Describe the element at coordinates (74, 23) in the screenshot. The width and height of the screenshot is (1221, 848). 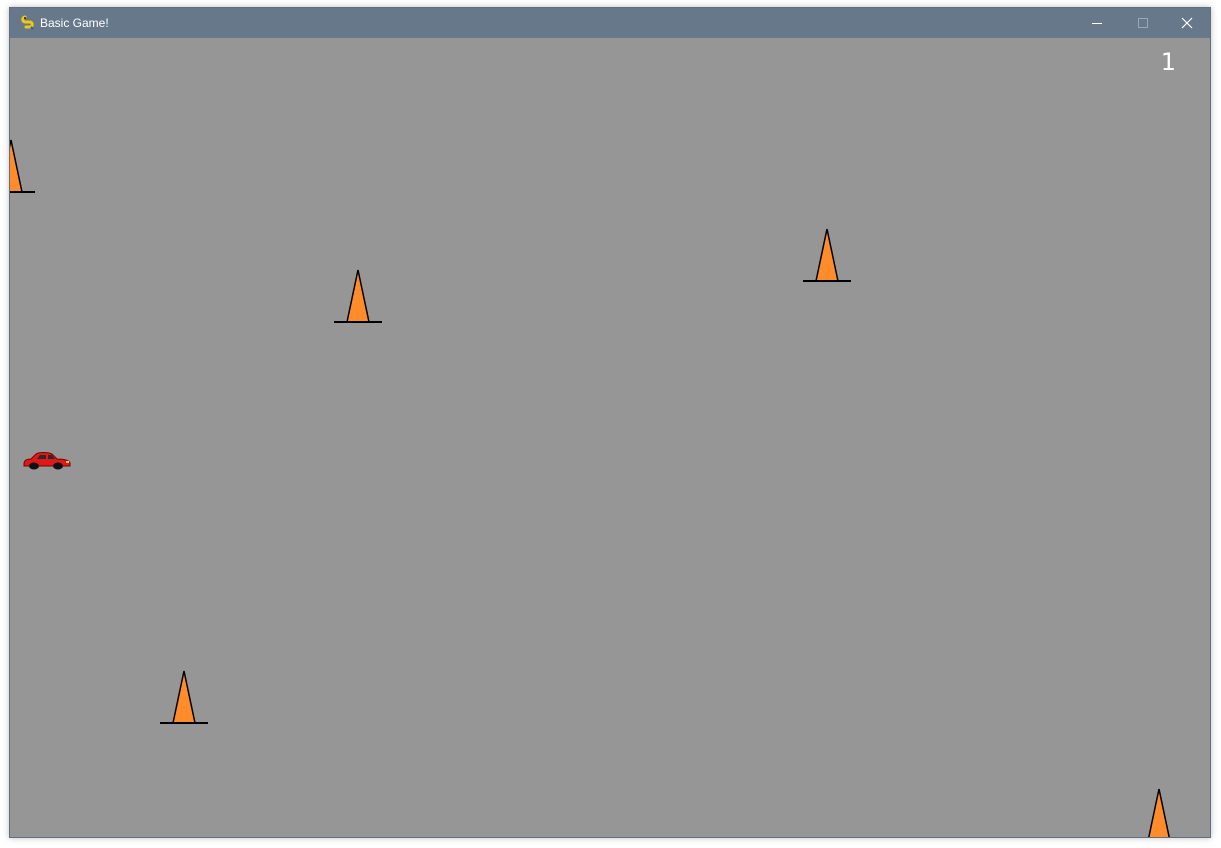
I see `window-title: Basic Game!` at that location.